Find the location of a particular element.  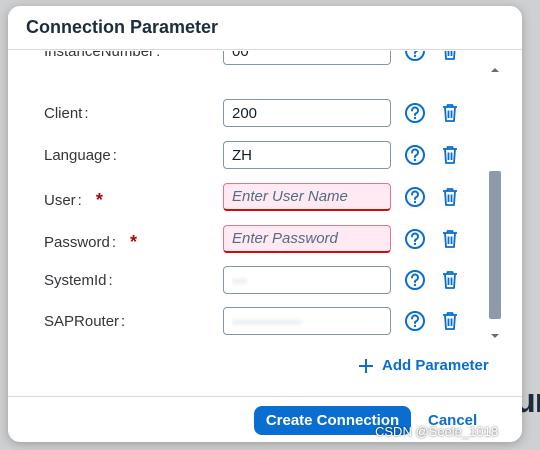

parameter-row: InstanceNumber: is located at coordinates (253, 59).